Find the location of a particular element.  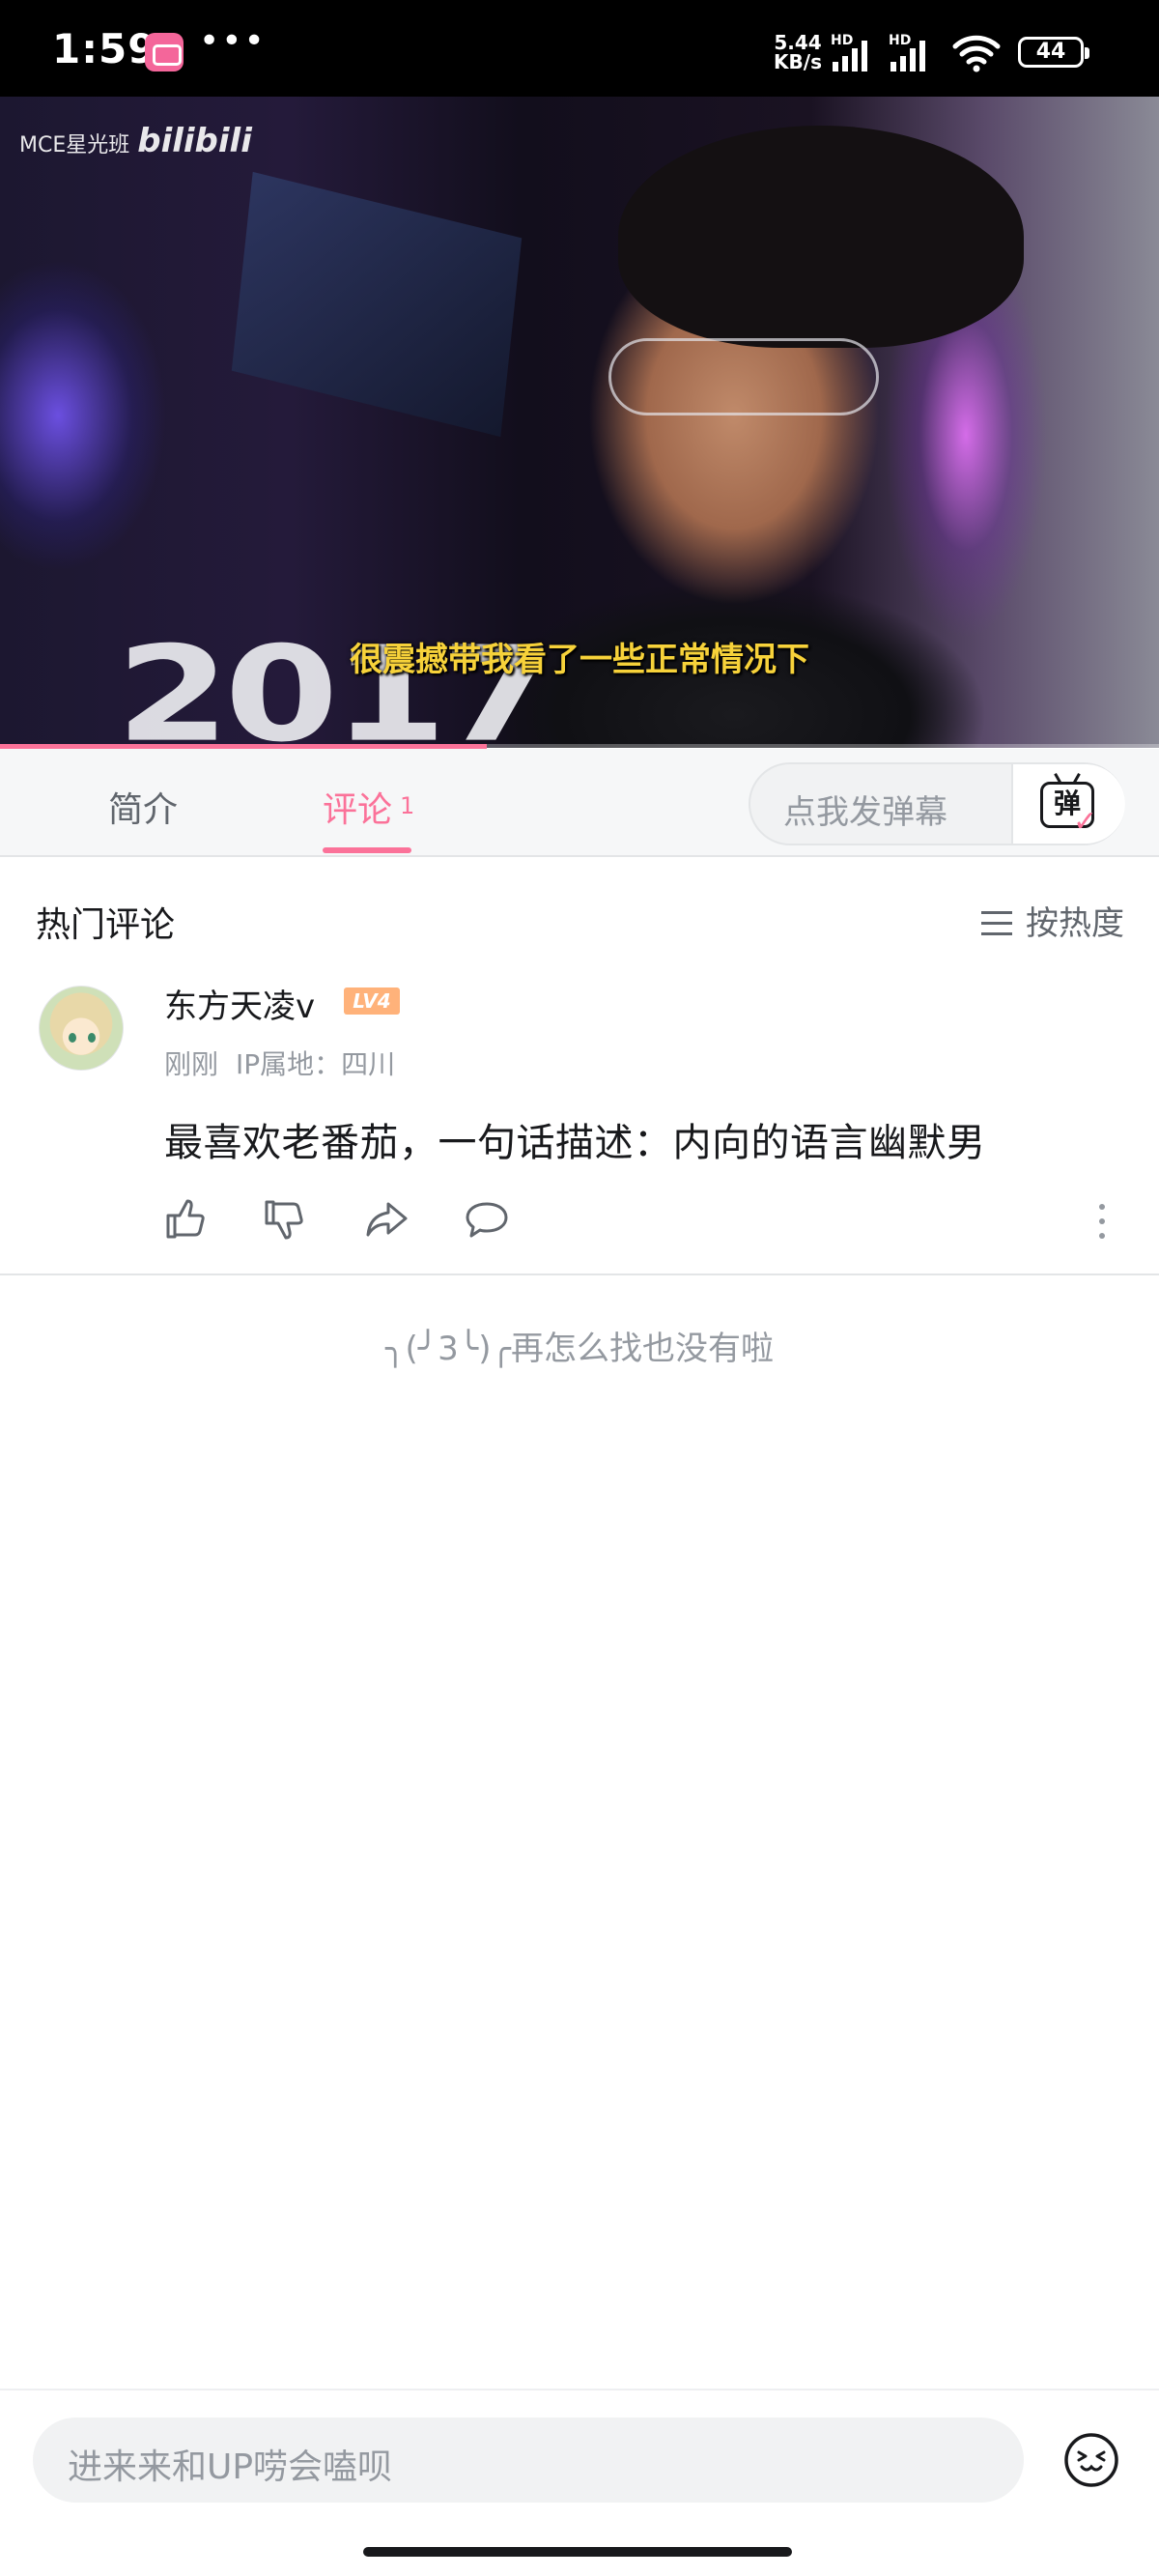

dislike-icon is located at coordinates (284, 1220).